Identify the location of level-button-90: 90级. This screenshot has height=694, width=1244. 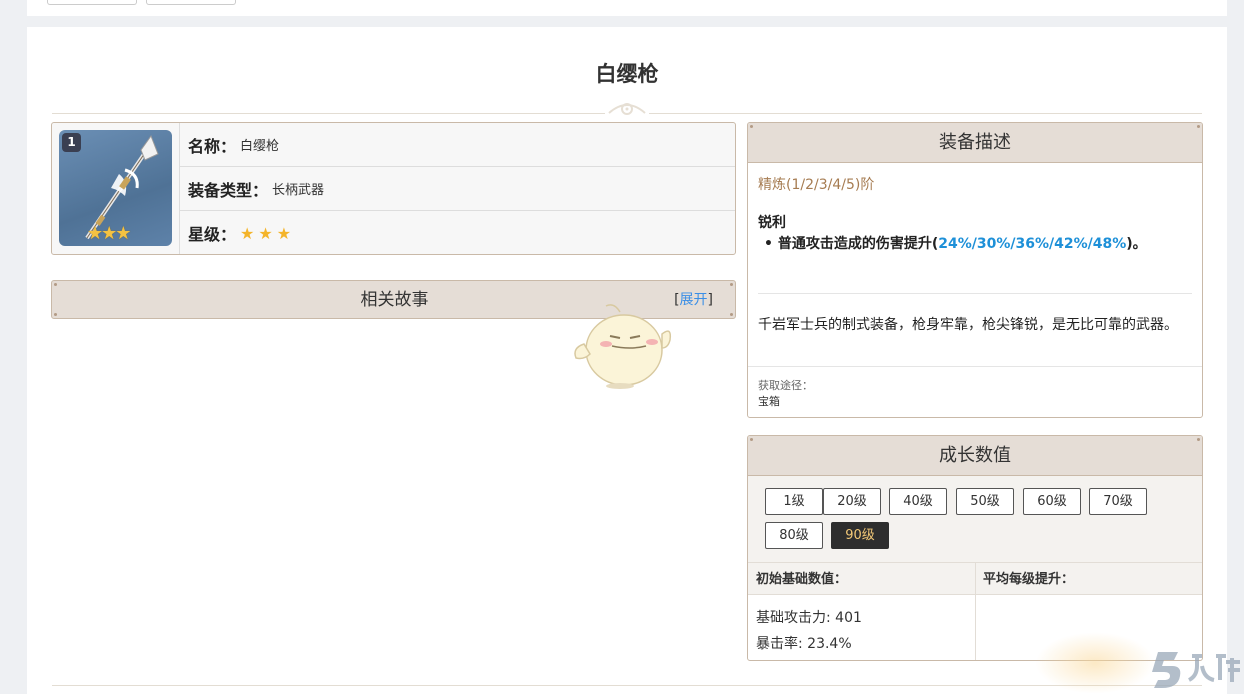
(860, 535).